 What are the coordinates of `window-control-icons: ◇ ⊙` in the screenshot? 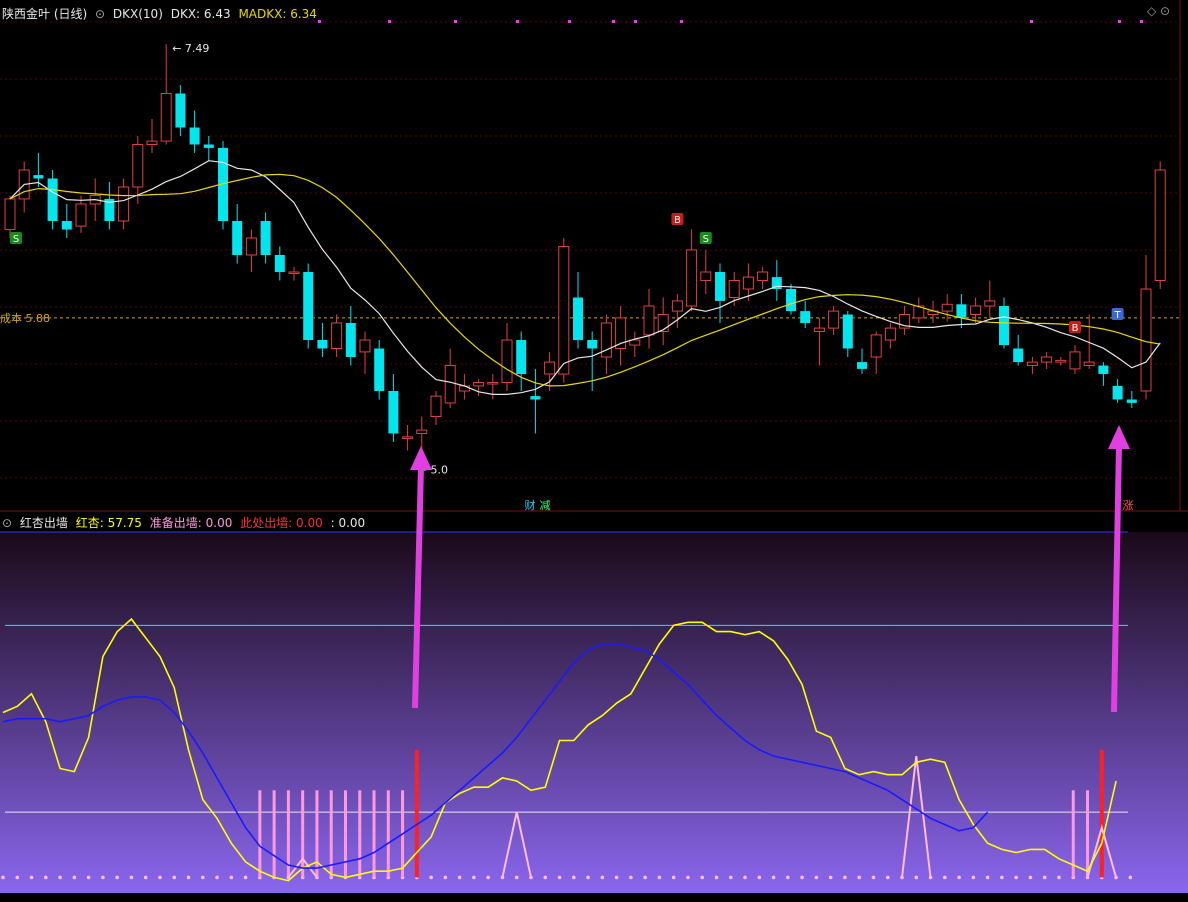 It's located at (1158, 11).